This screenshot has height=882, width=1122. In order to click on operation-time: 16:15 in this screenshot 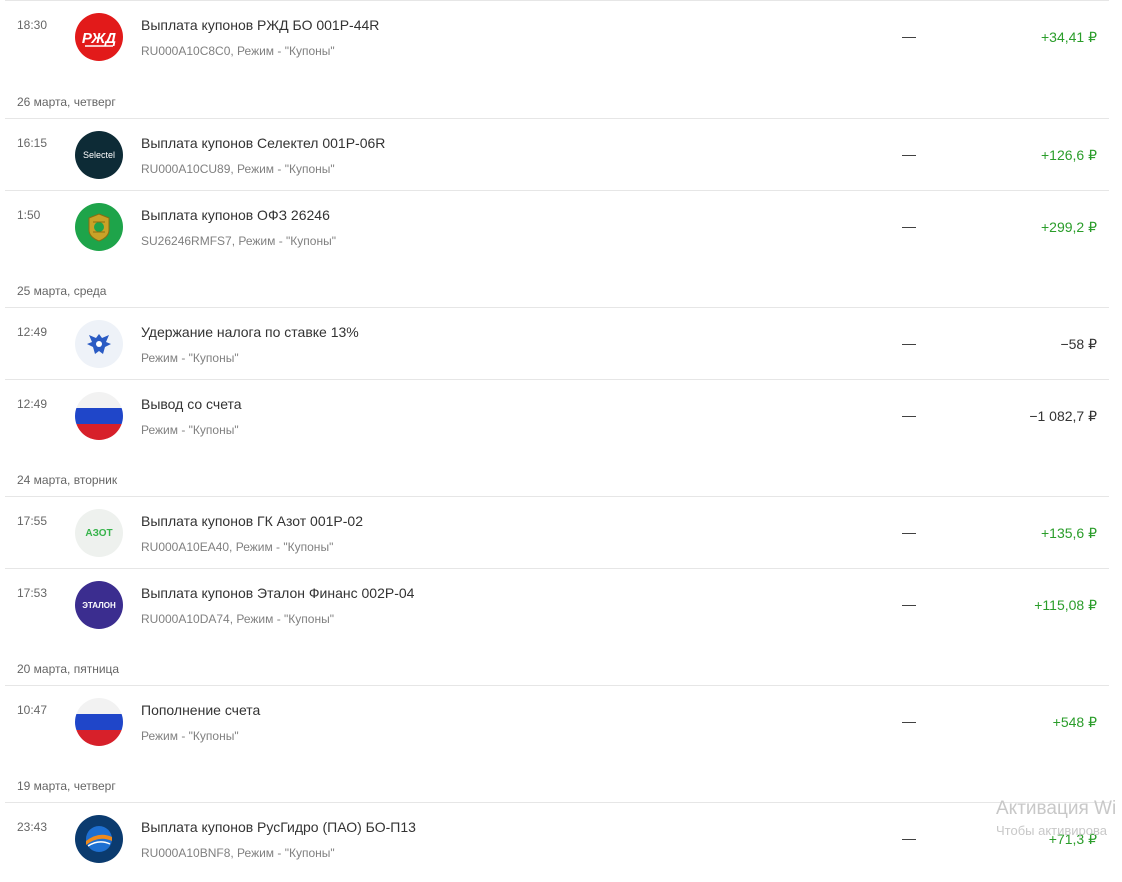, I will do `click(32, 143)`.